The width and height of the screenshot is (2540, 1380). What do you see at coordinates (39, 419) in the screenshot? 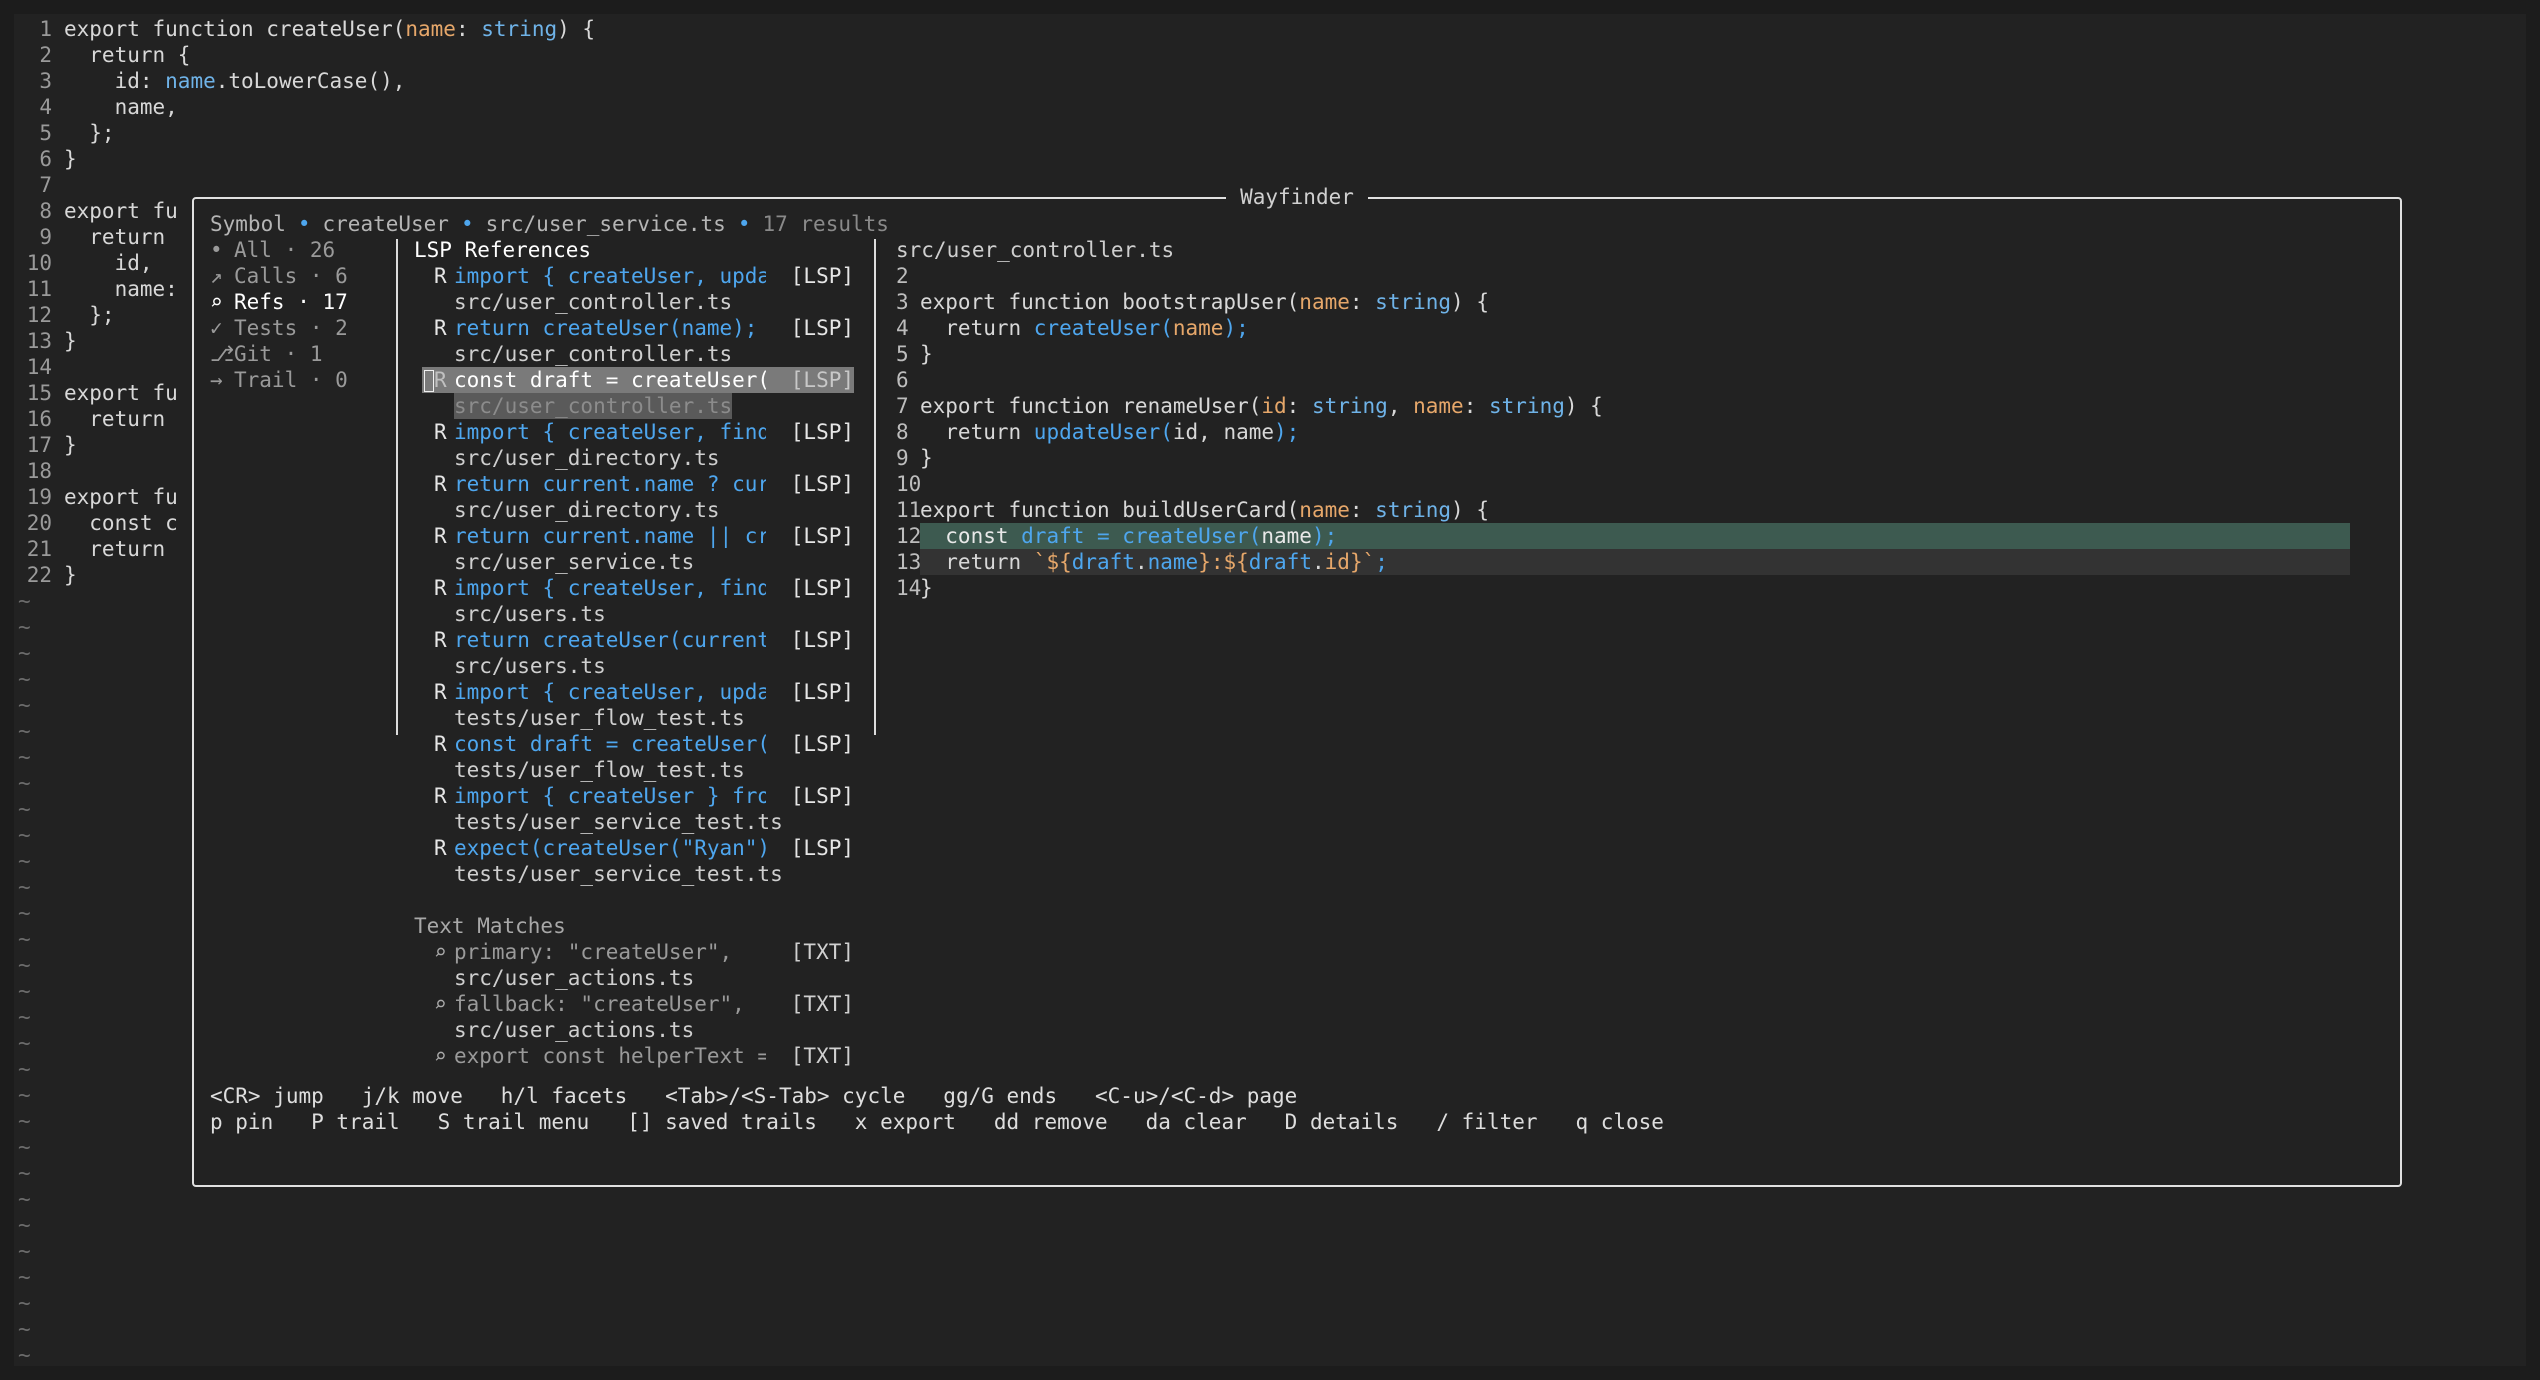
I see `line-number: 16` at bounding box center [39, 419].